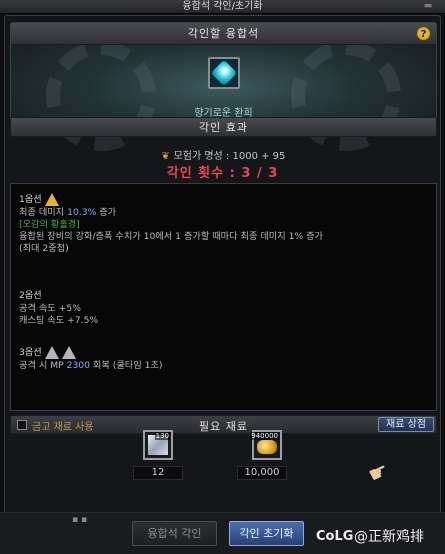  I want to click on close-icon: ▬, so click(428, 6).